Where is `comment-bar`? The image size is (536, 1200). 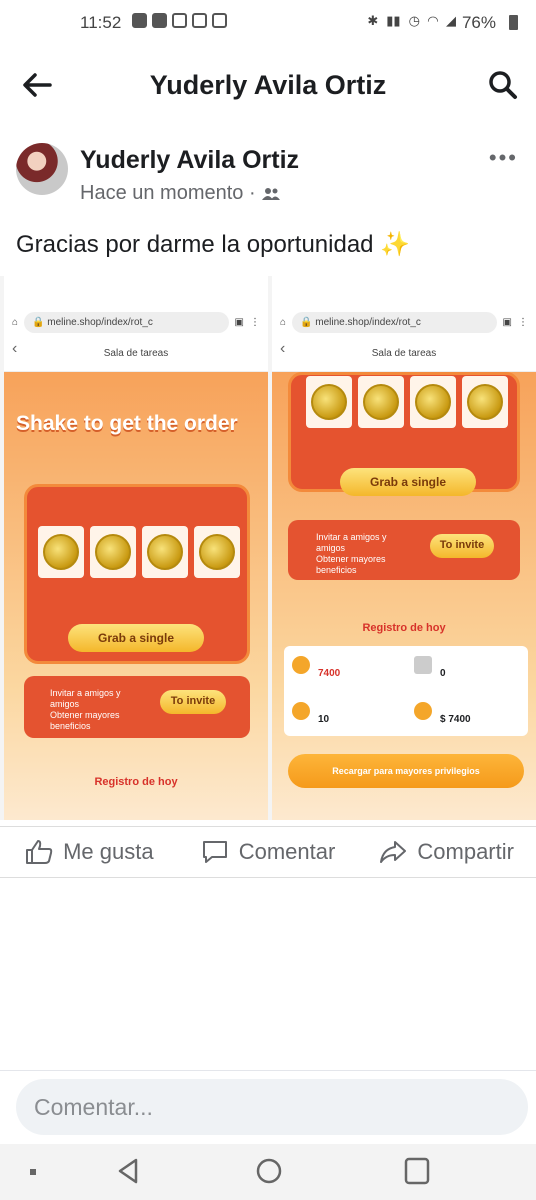 comment-bar is located at coordinates (268, 1107).